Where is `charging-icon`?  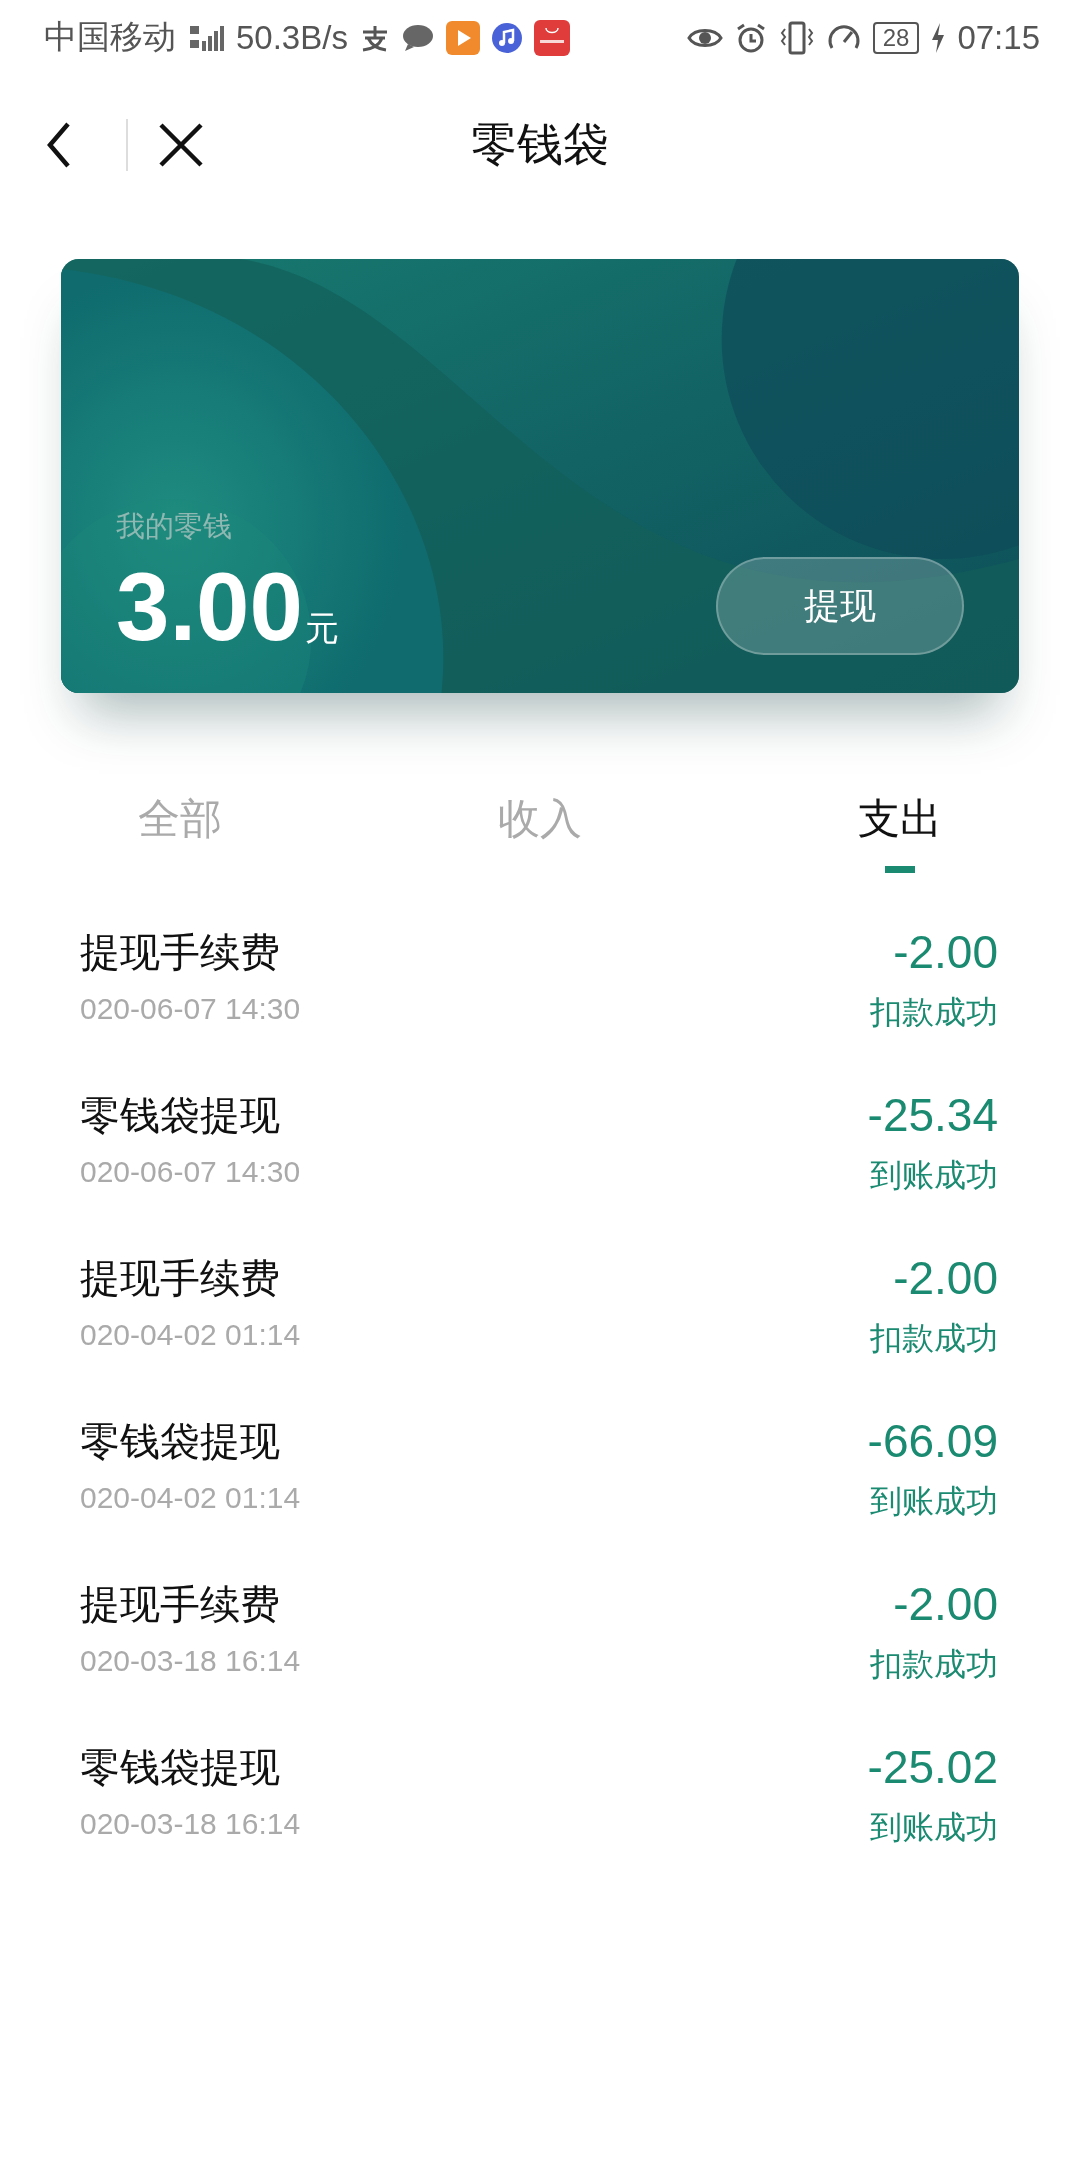 charging-icon is located at coordinates (938, 37).